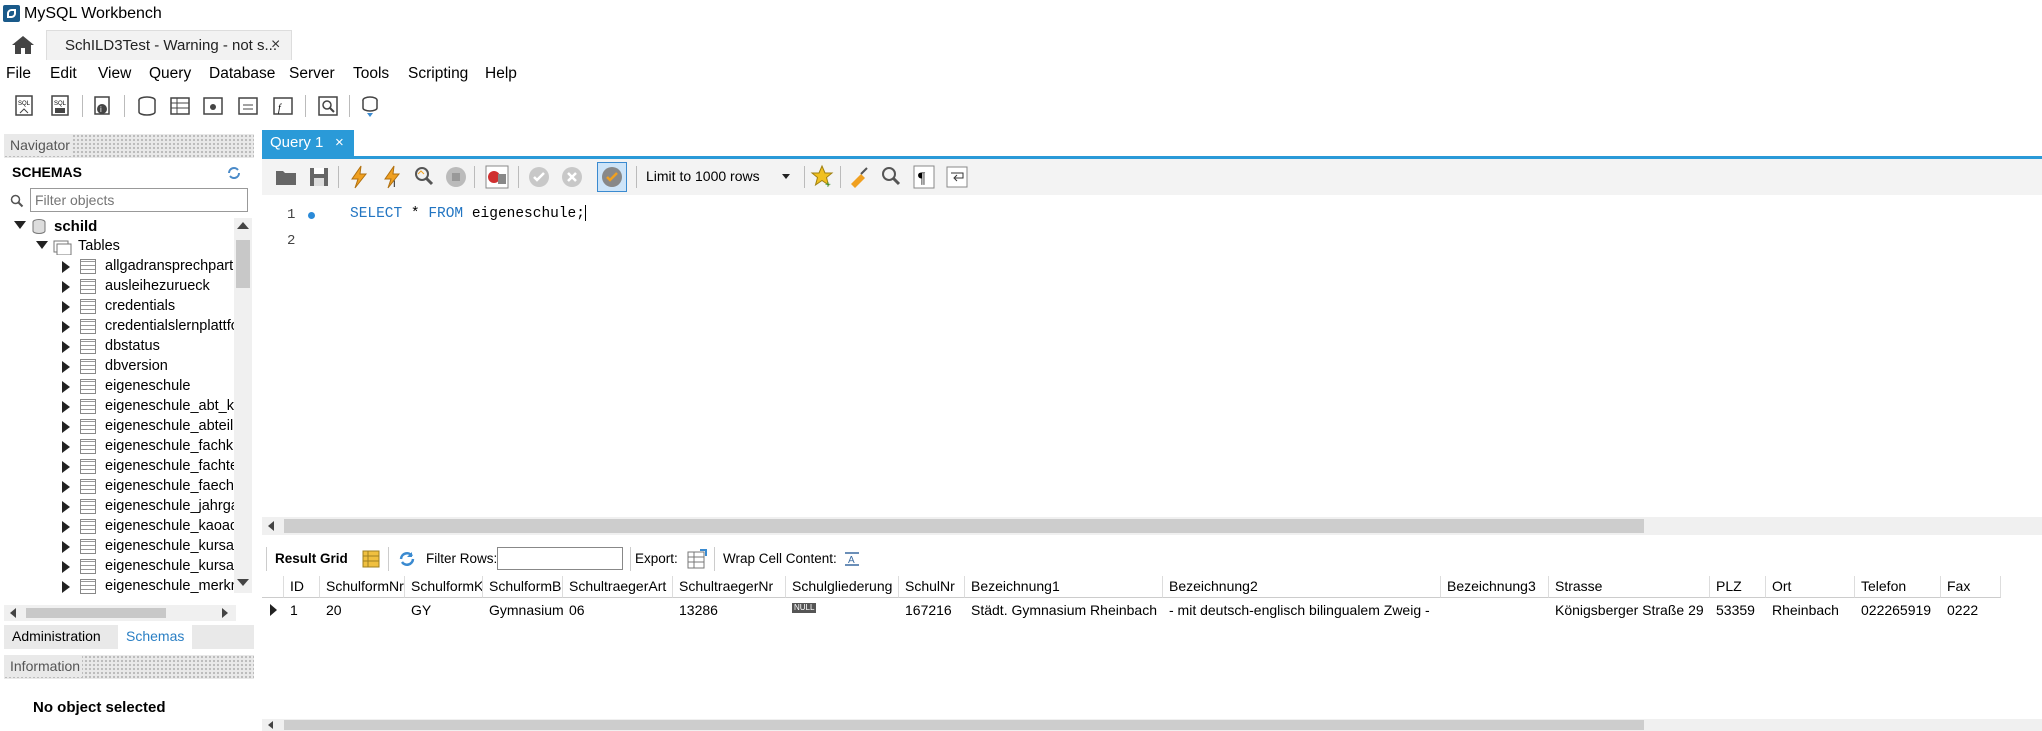 The width and height of the screenshot is (2042, 731). Describe the element at coordinates (242, 74) in the screenshot. I see `menu-database: Database` at that location.